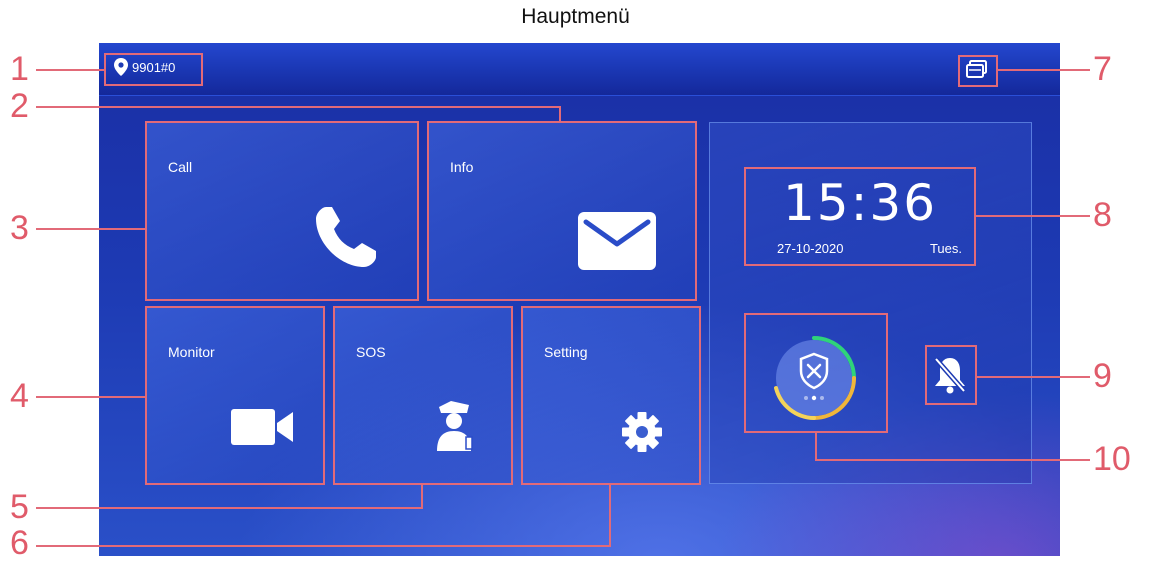  What do you see at coordinates (19, 69) in the screenshot?
I see `callout-1: 1` at bounding box center [19, 69].